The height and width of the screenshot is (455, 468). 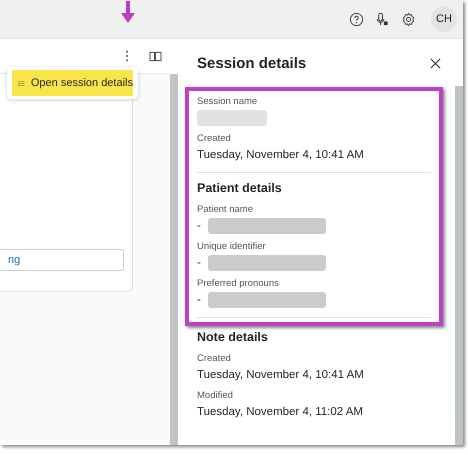 What do you see at coordinates (251, 63) in the screenshot?
I see `panel-title: Session details` at bounding box center [251, 63].